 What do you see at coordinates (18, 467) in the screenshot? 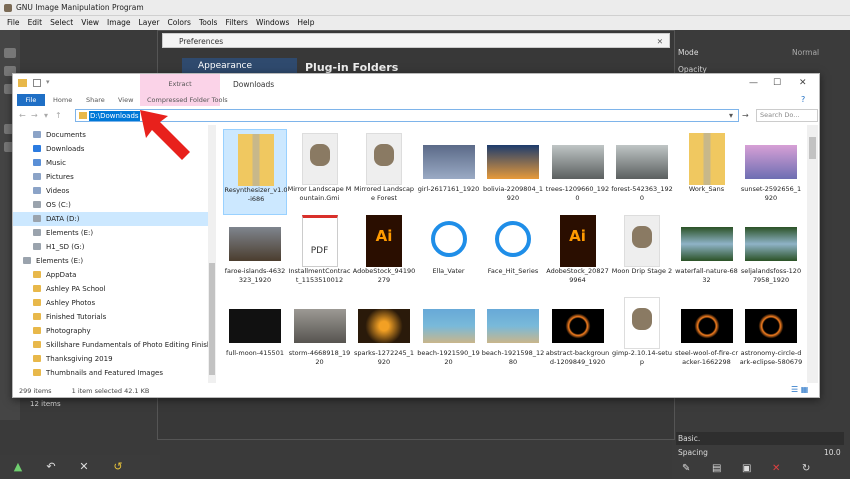
I see `export-icon: ▲` at bounding box center [18, 467].